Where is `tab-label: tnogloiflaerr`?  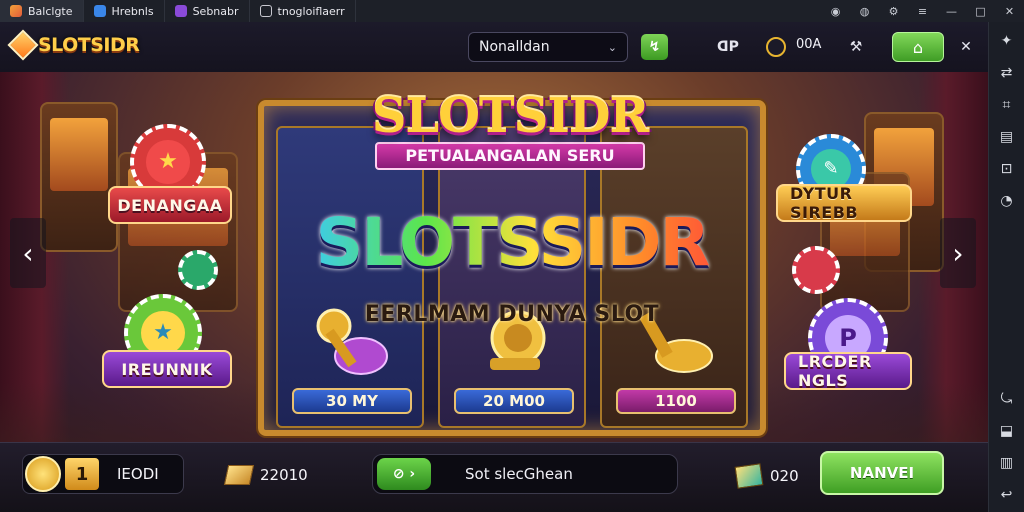 tab-label: tnogloiflaerr is located at coordinates (311, 11).